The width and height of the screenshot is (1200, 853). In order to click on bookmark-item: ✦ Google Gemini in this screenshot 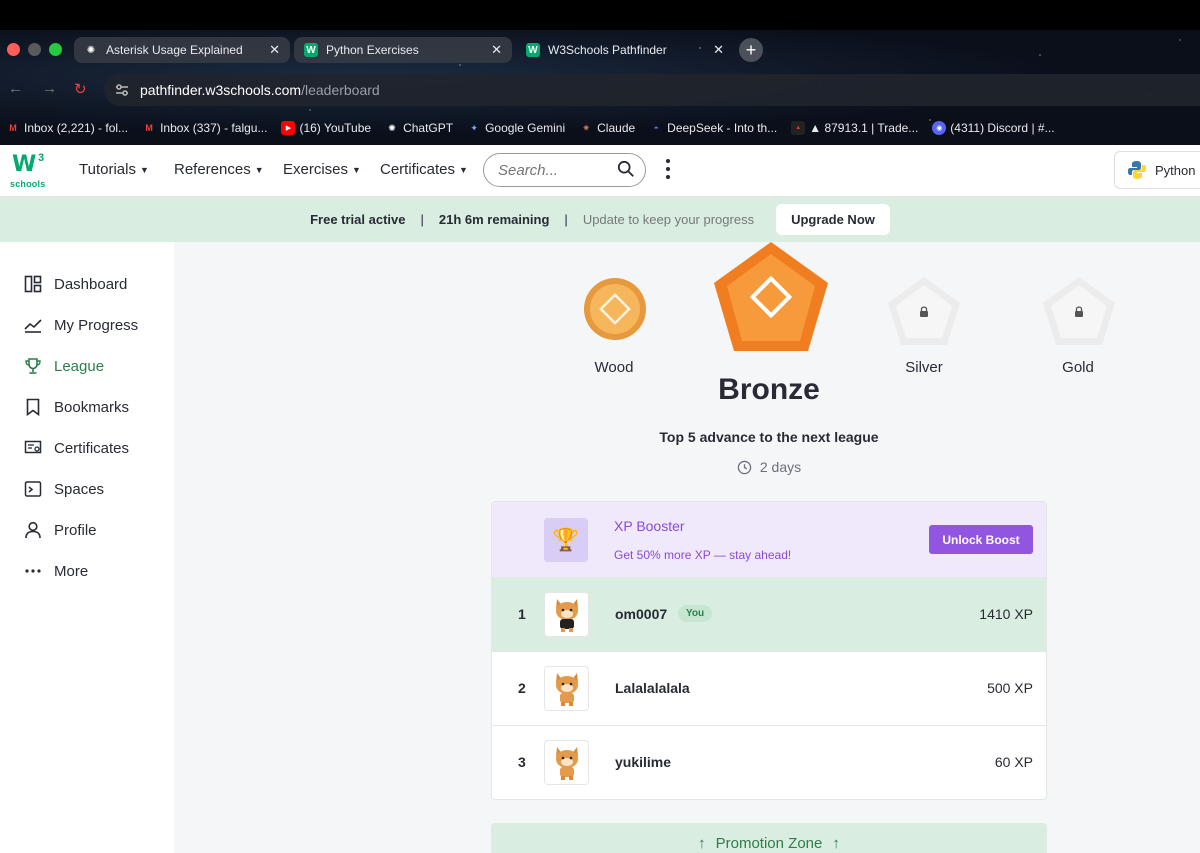, I will do `click(516, 128)`.